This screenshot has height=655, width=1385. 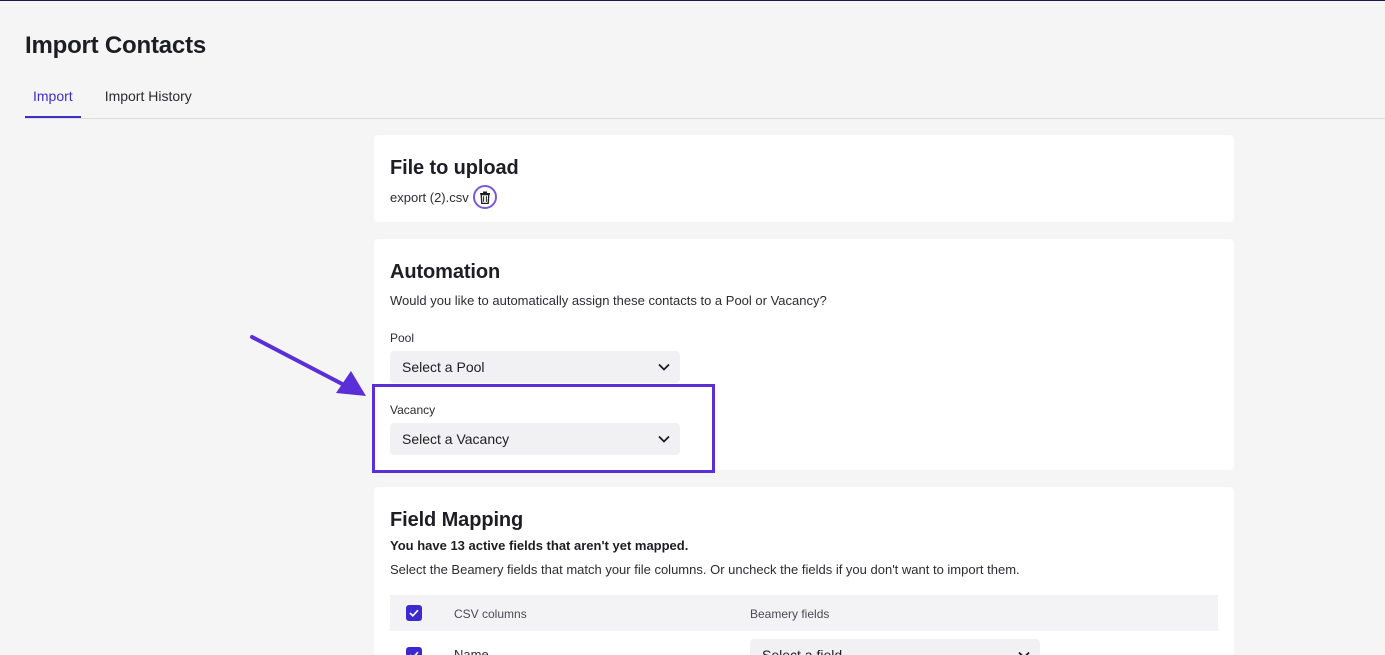 What do you see at coordinates (116, 45) in the screenshot?
I see `page-title: Import Contacts` at bounding box center [116, 45].